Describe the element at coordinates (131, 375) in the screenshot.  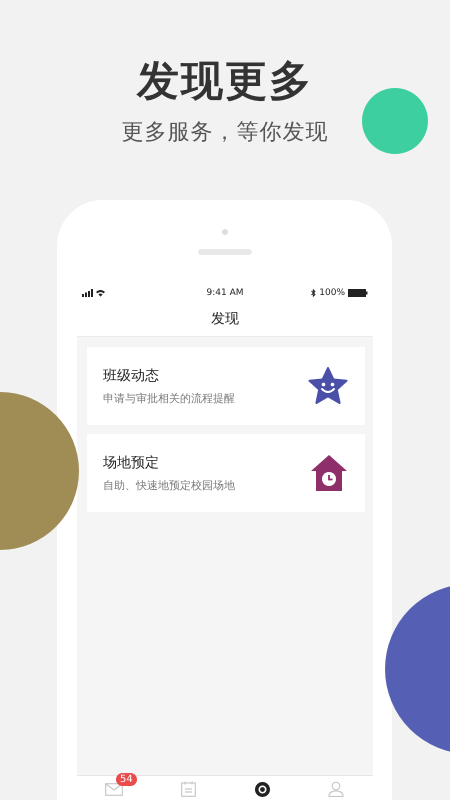
I see `card-title: 班级动态` at that location.